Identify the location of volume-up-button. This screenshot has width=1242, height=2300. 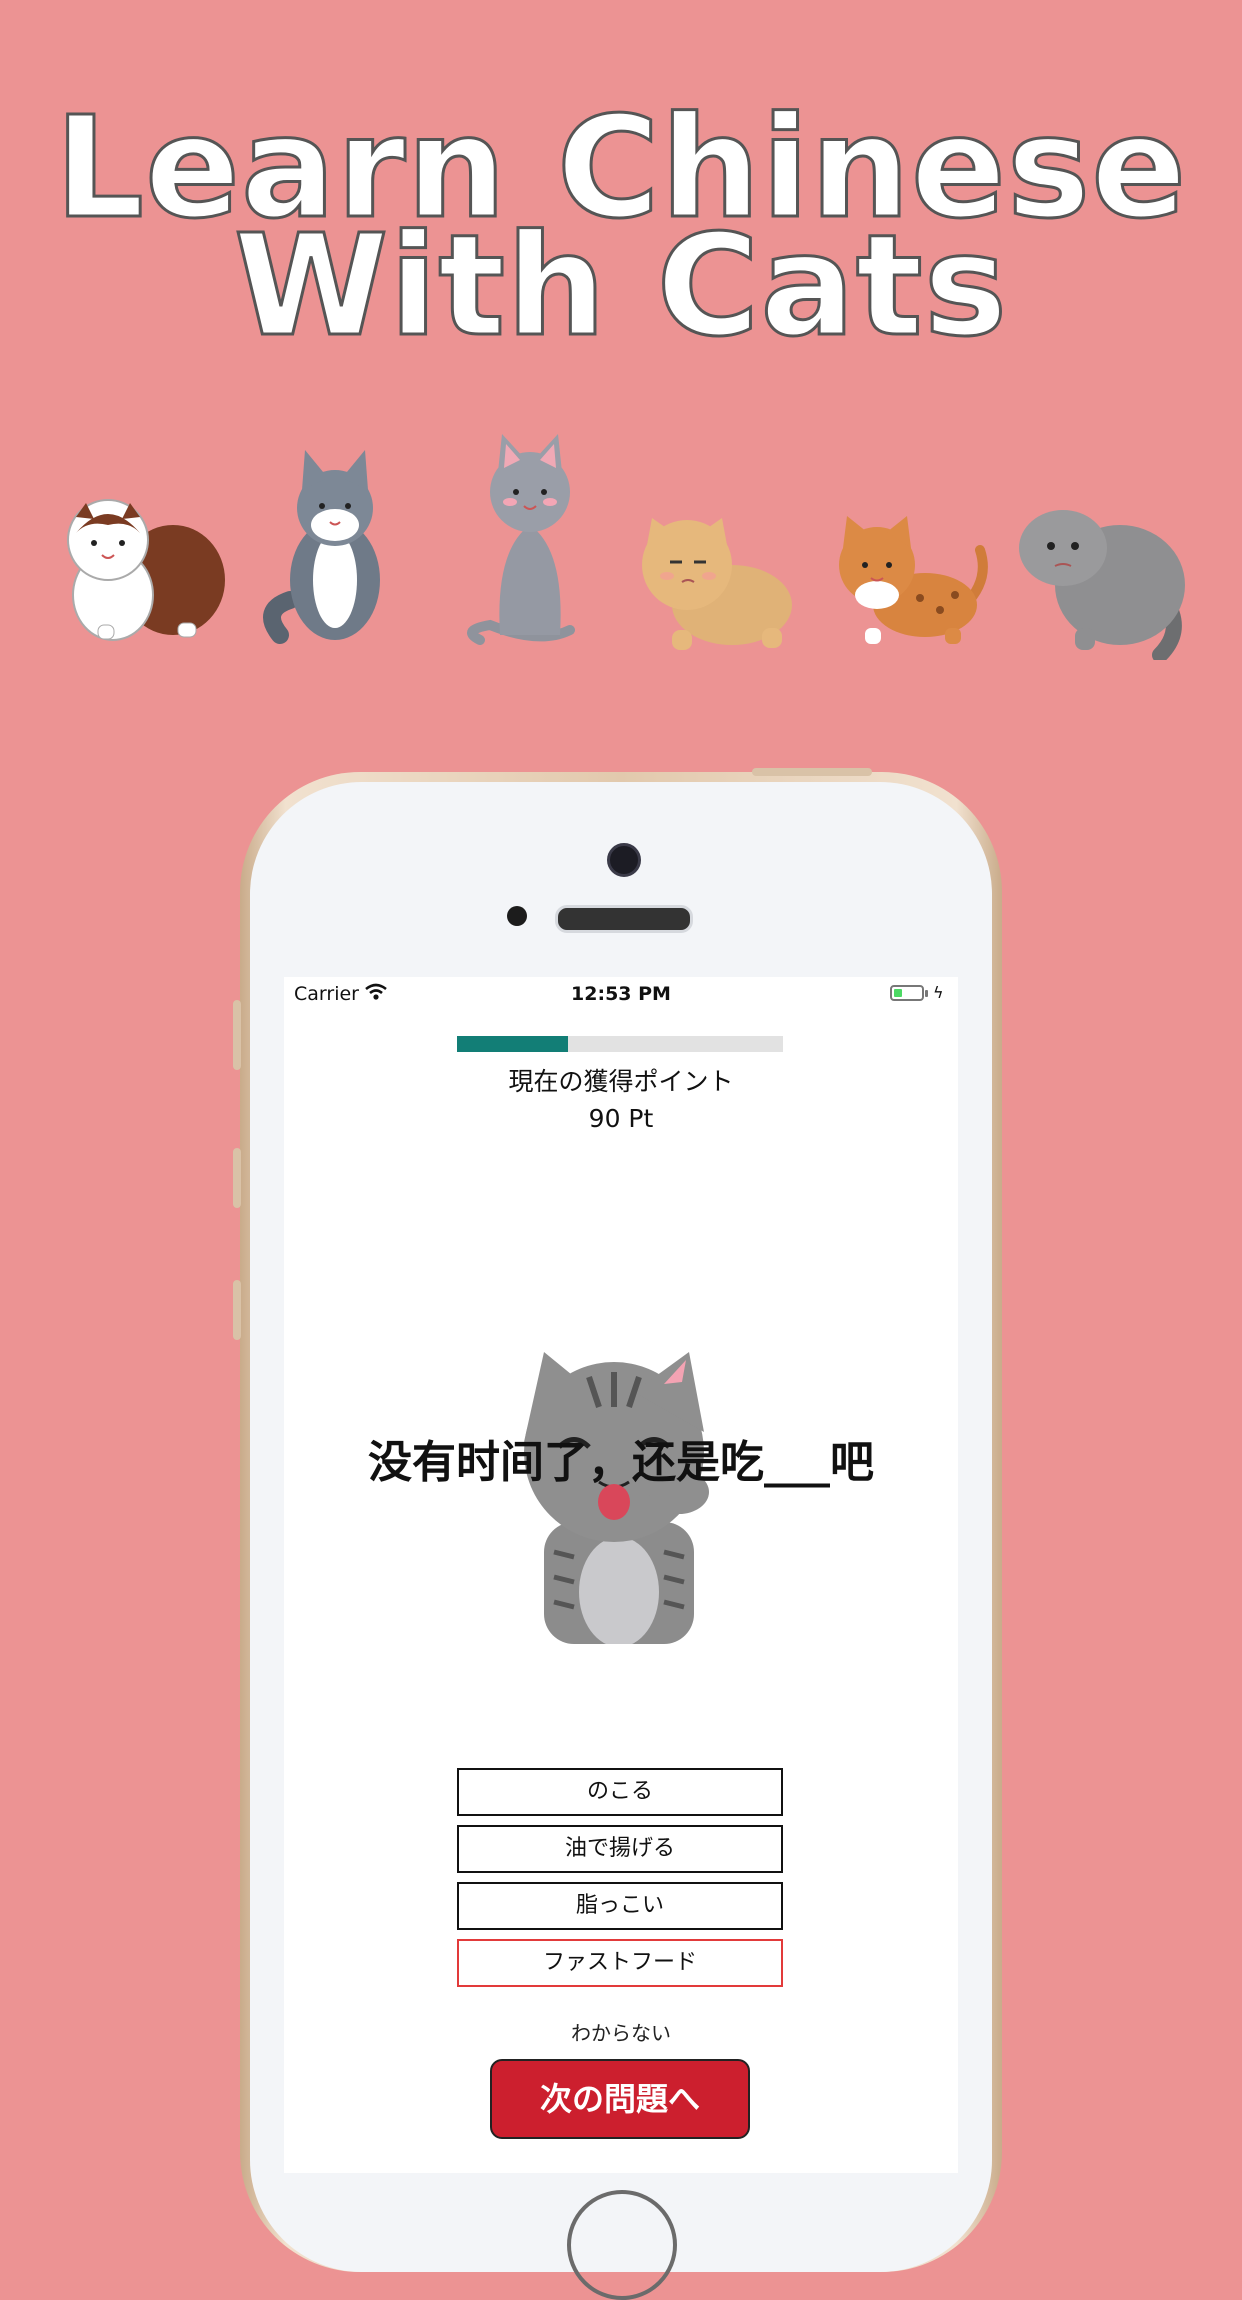
(237, 1178).